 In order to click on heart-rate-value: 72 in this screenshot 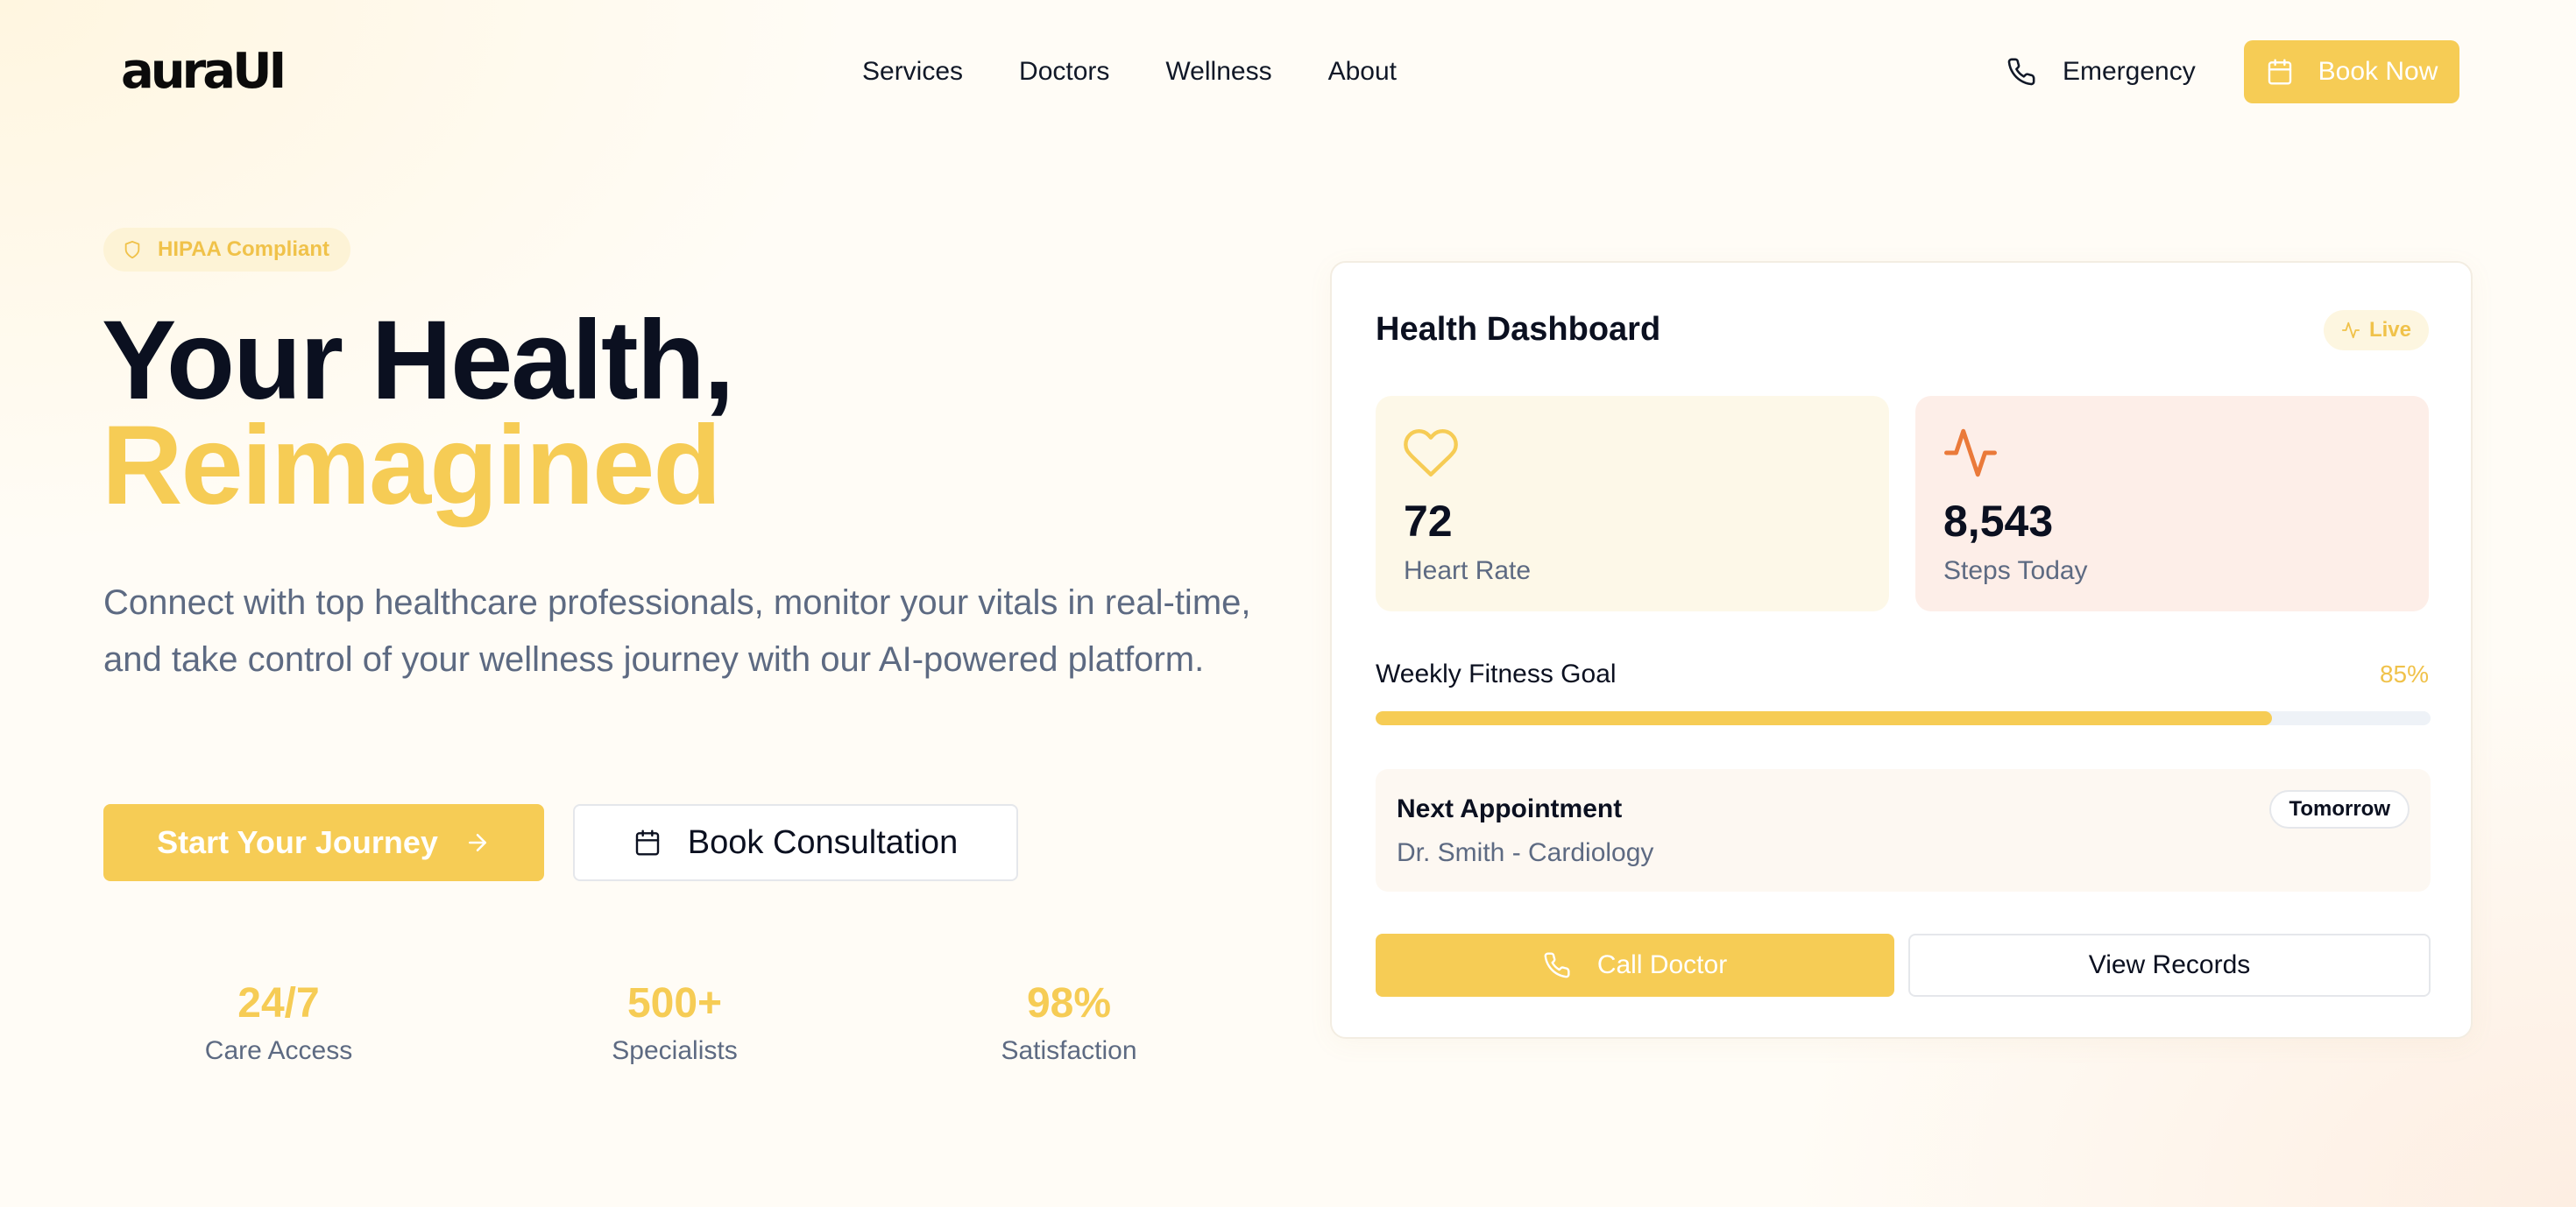, I will do `click(1428, 521)`.